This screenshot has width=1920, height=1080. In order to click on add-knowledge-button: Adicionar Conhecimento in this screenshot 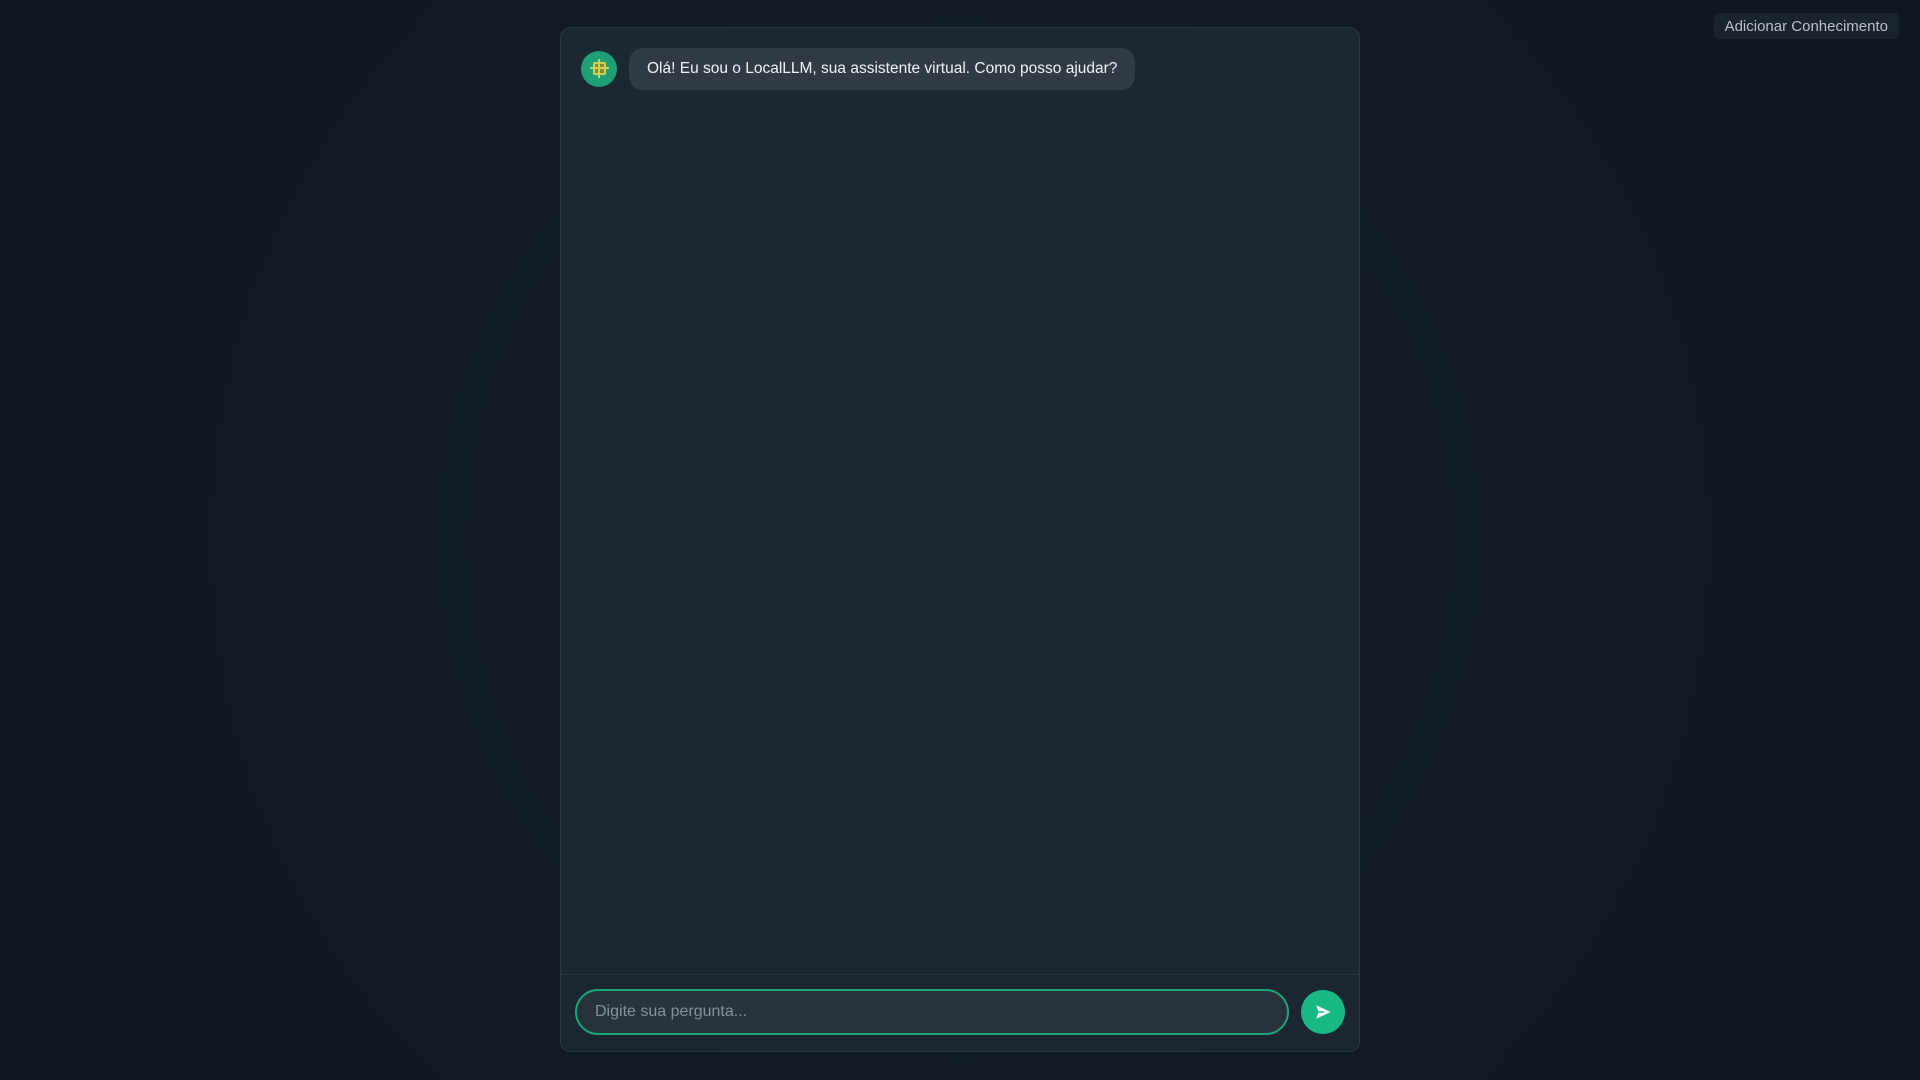, I will do `click(1806, 26)`.